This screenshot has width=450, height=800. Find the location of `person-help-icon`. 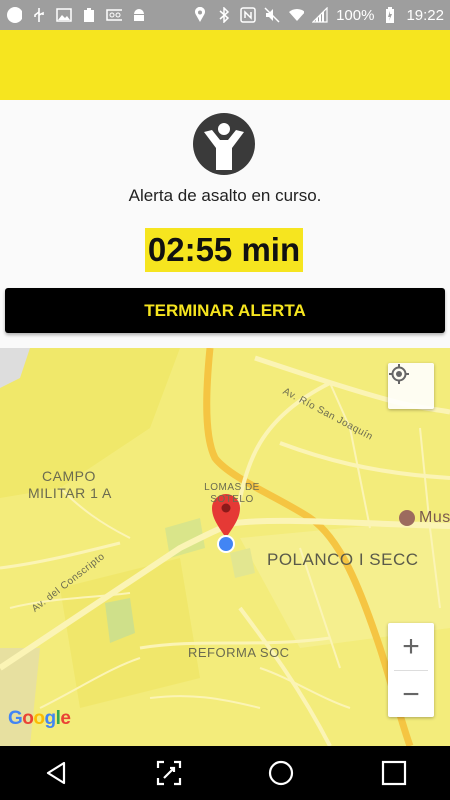

person-help-icon is located at coordinates (224, 144).